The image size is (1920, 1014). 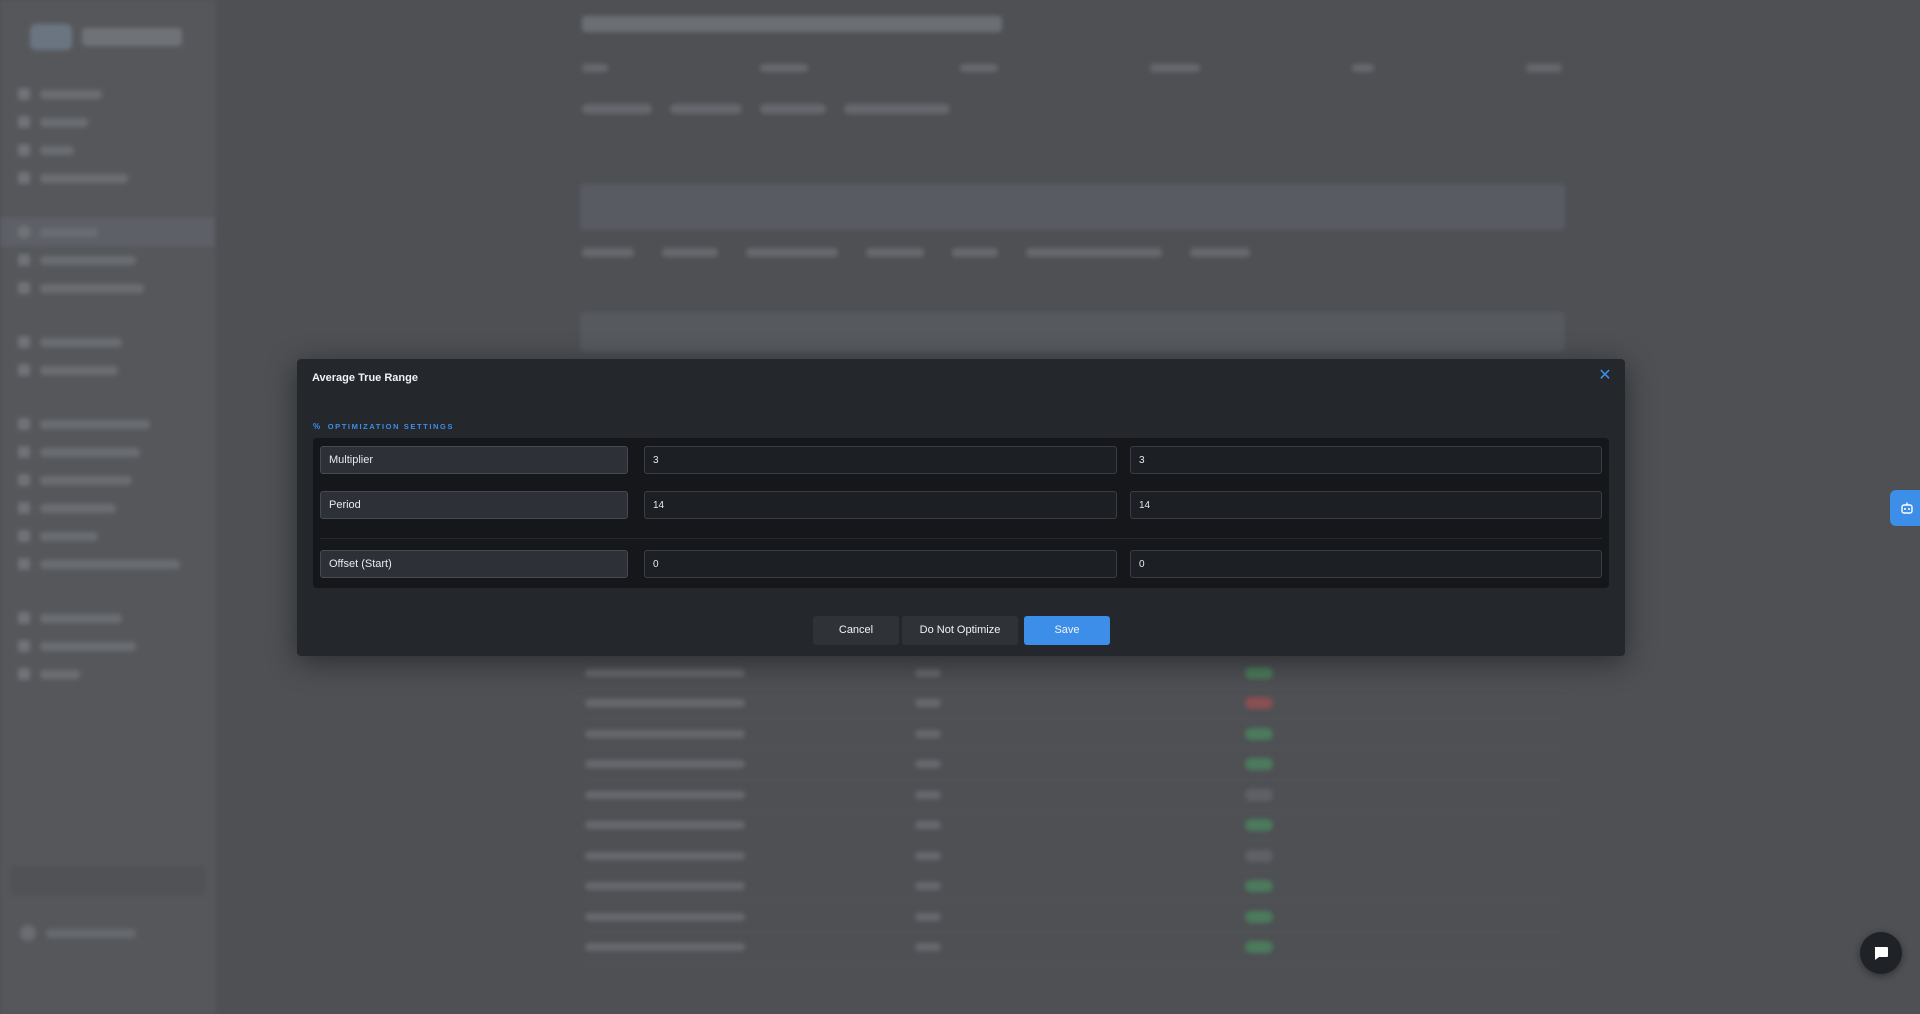 What do you see at coordinates (960, 630) in the screenshot?
I see `do-not-optimize-button: Do Not Optimize` at bounding box center [960, 630].